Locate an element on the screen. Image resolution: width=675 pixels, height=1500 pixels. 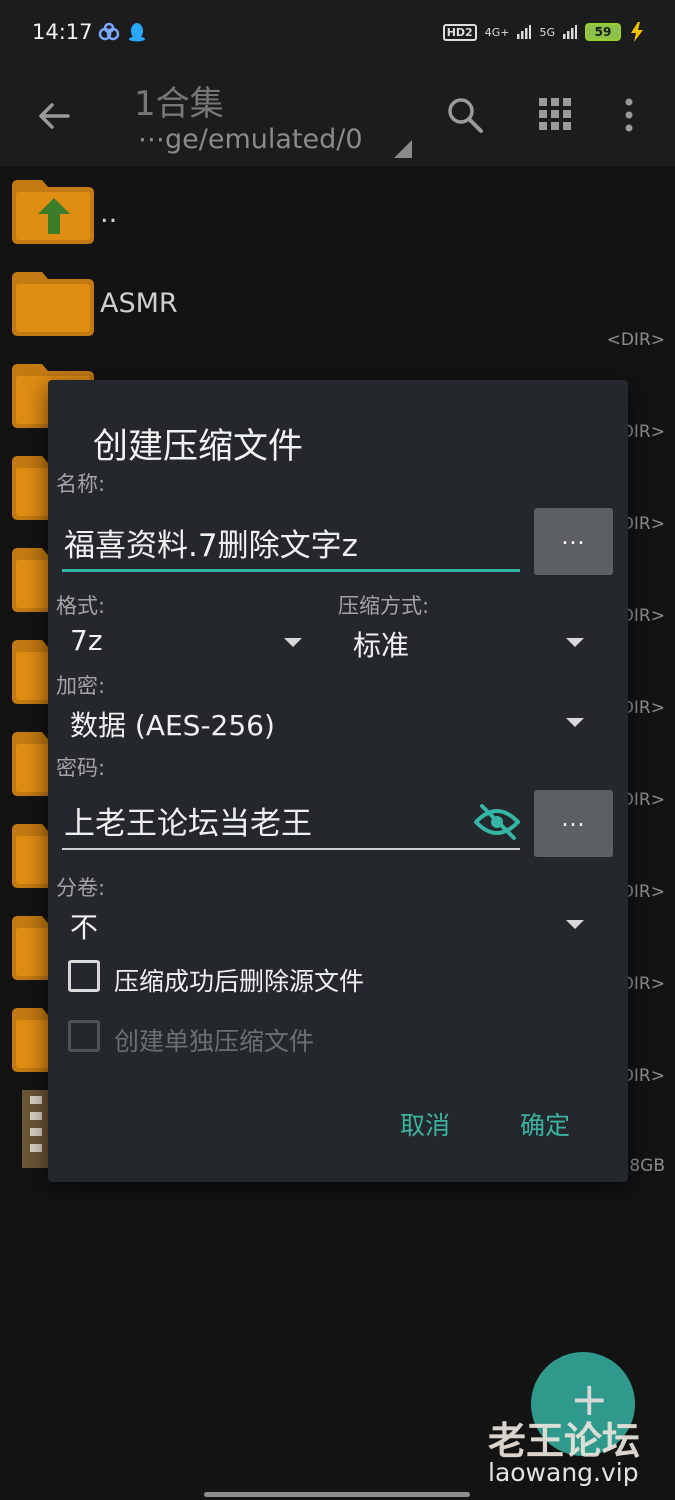
password-label: 密码: is located at coordinates (81, 768).